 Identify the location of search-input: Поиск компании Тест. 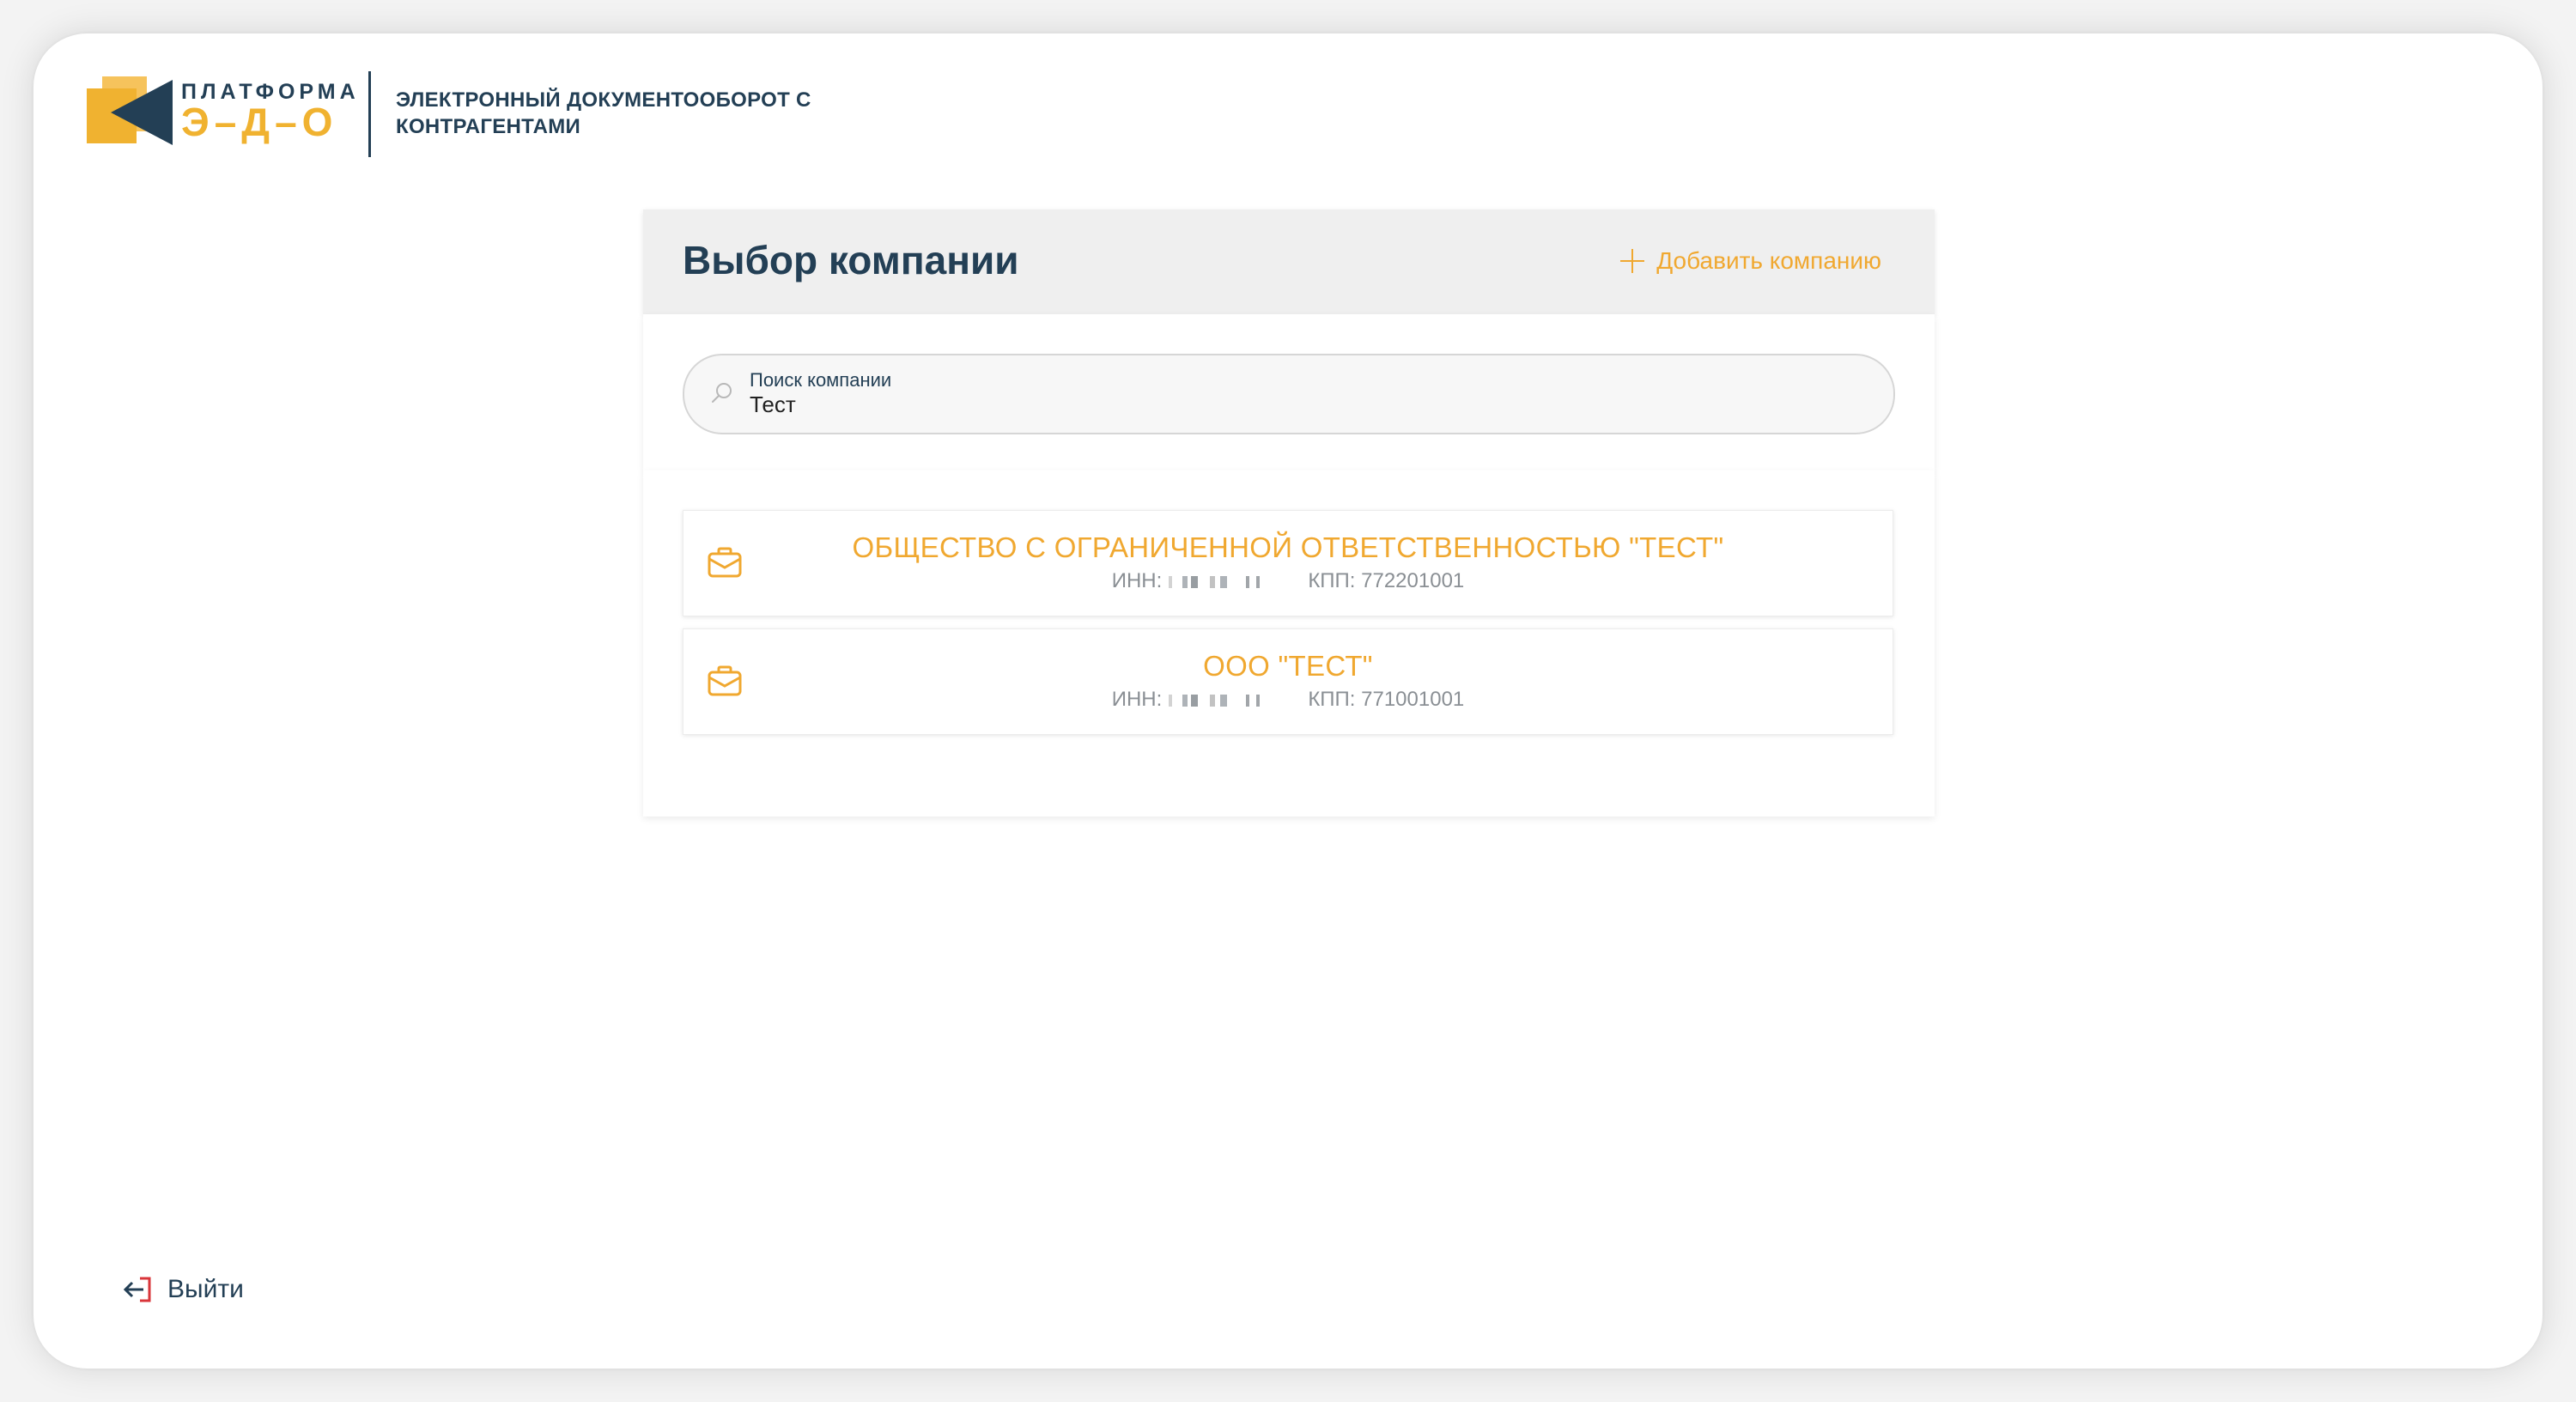
(1289, 394).